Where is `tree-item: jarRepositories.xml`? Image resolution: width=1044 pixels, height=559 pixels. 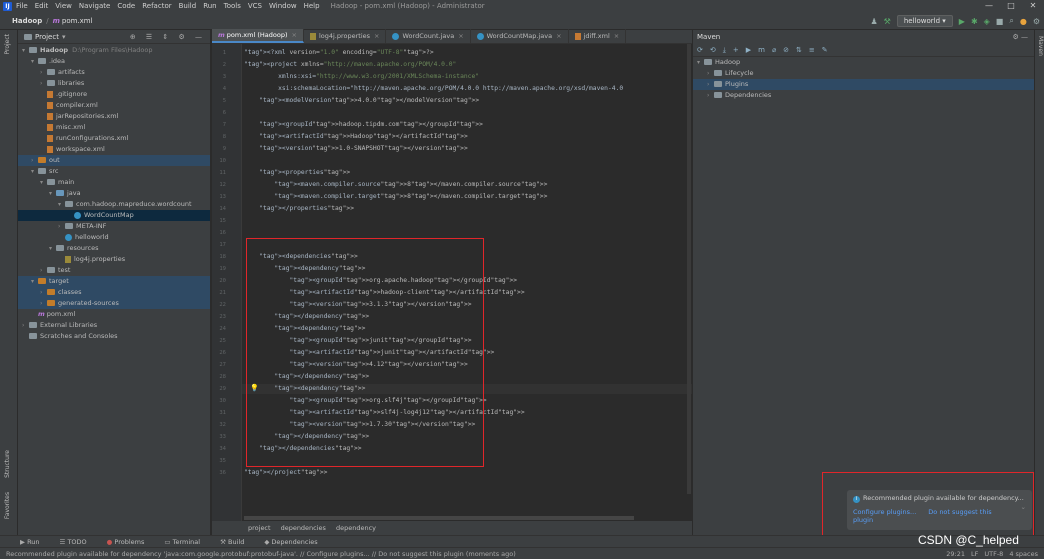 tree-item: jarRepositories.xml is located at coordinates (114, 116).